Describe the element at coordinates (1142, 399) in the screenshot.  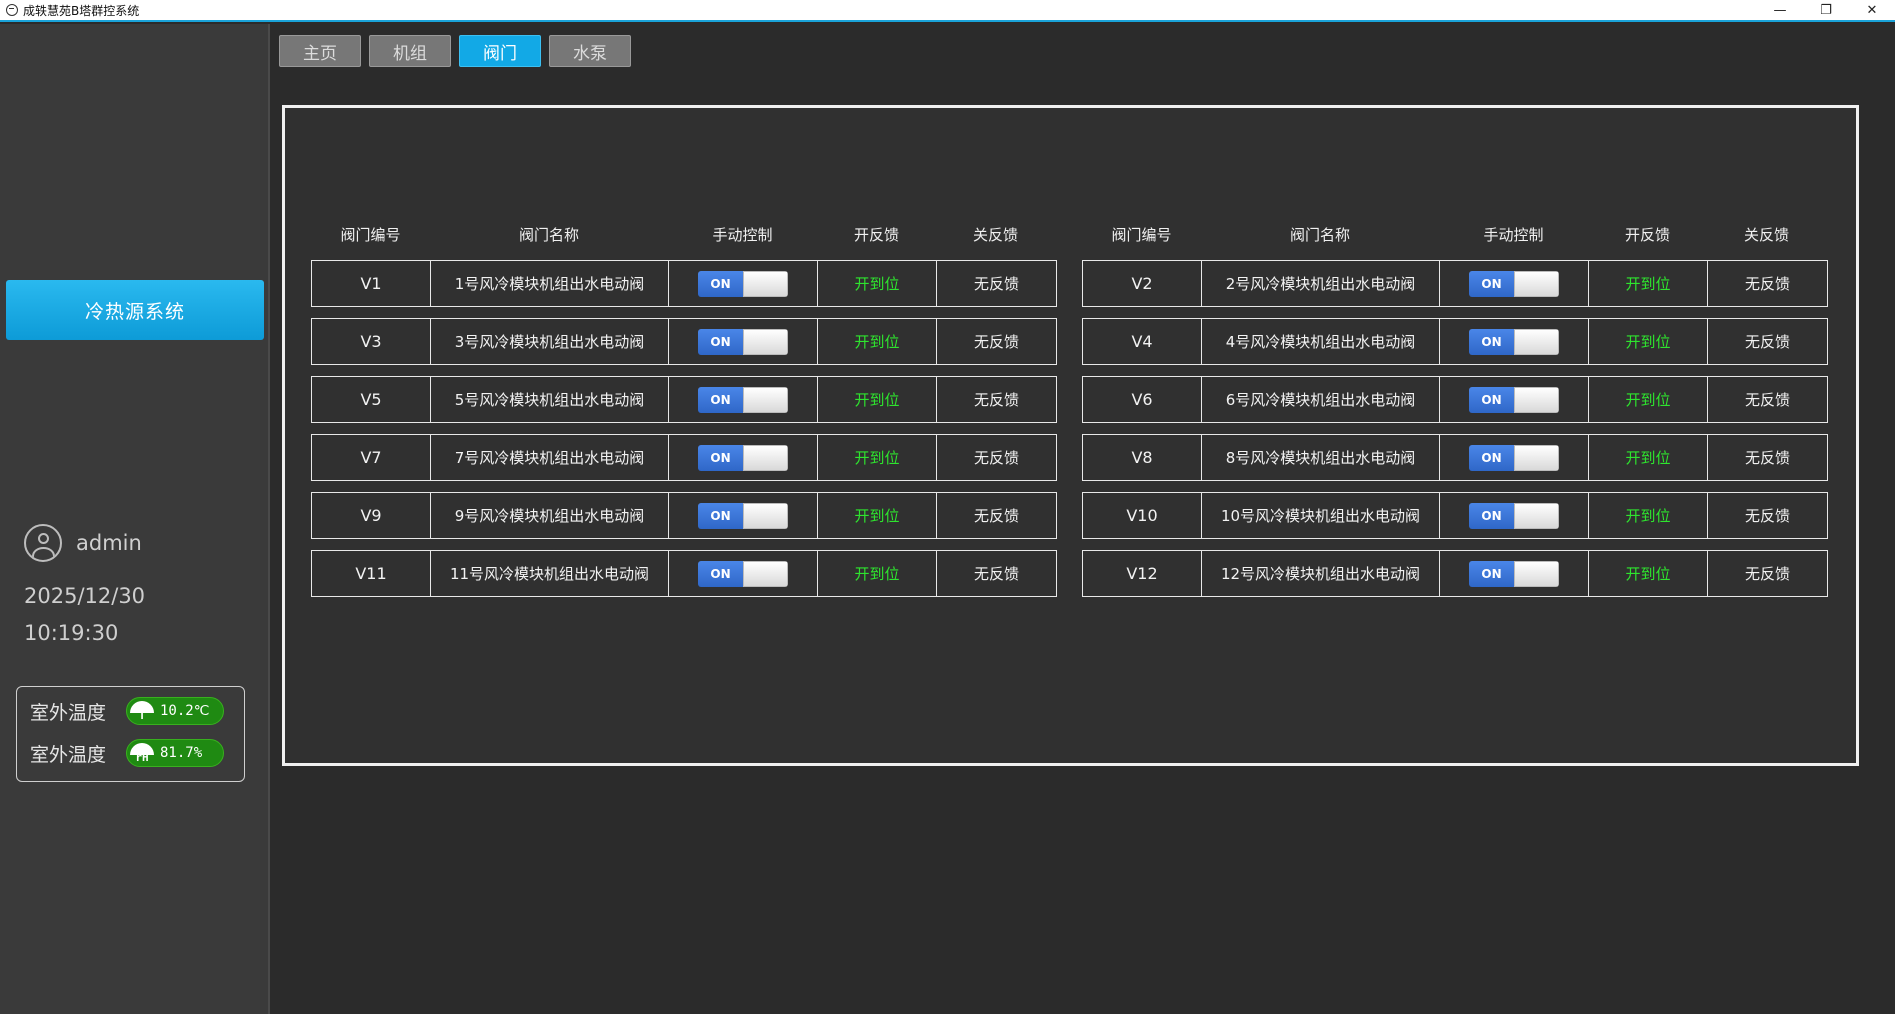
I see `valve-code: V6` at that location.